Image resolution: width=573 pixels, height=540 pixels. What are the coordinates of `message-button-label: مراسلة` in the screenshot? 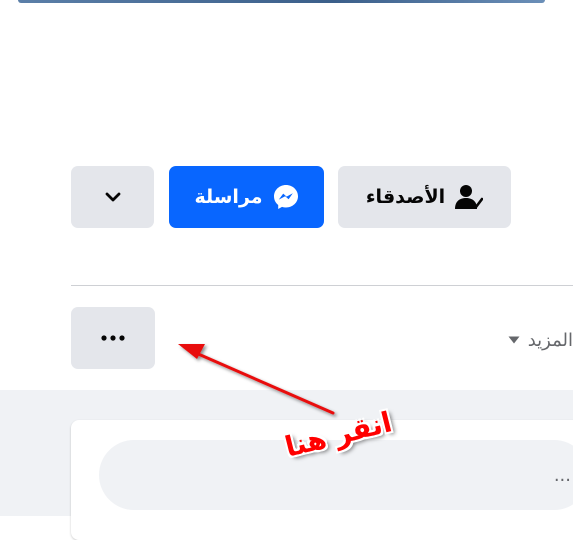 It's located at (228, 197).